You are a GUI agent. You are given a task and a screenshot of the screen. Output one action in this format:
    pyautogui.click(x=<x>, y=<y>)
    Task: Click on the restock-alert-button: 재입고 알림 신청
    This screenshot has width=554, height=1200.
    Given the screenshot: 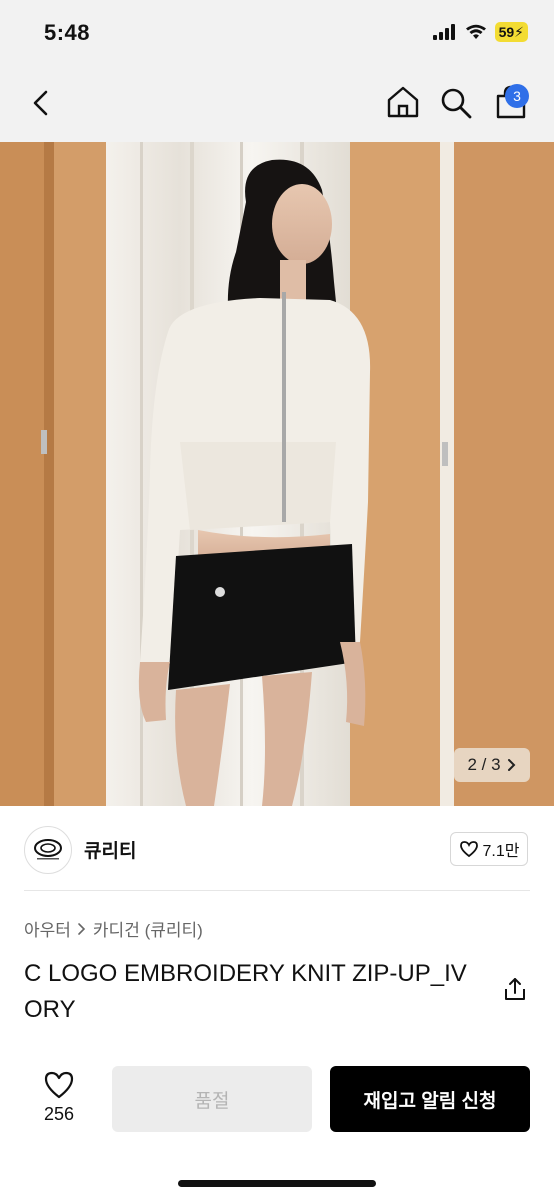 What is the action you would take?
    pyautogui.click(x=430, y=1099)
    